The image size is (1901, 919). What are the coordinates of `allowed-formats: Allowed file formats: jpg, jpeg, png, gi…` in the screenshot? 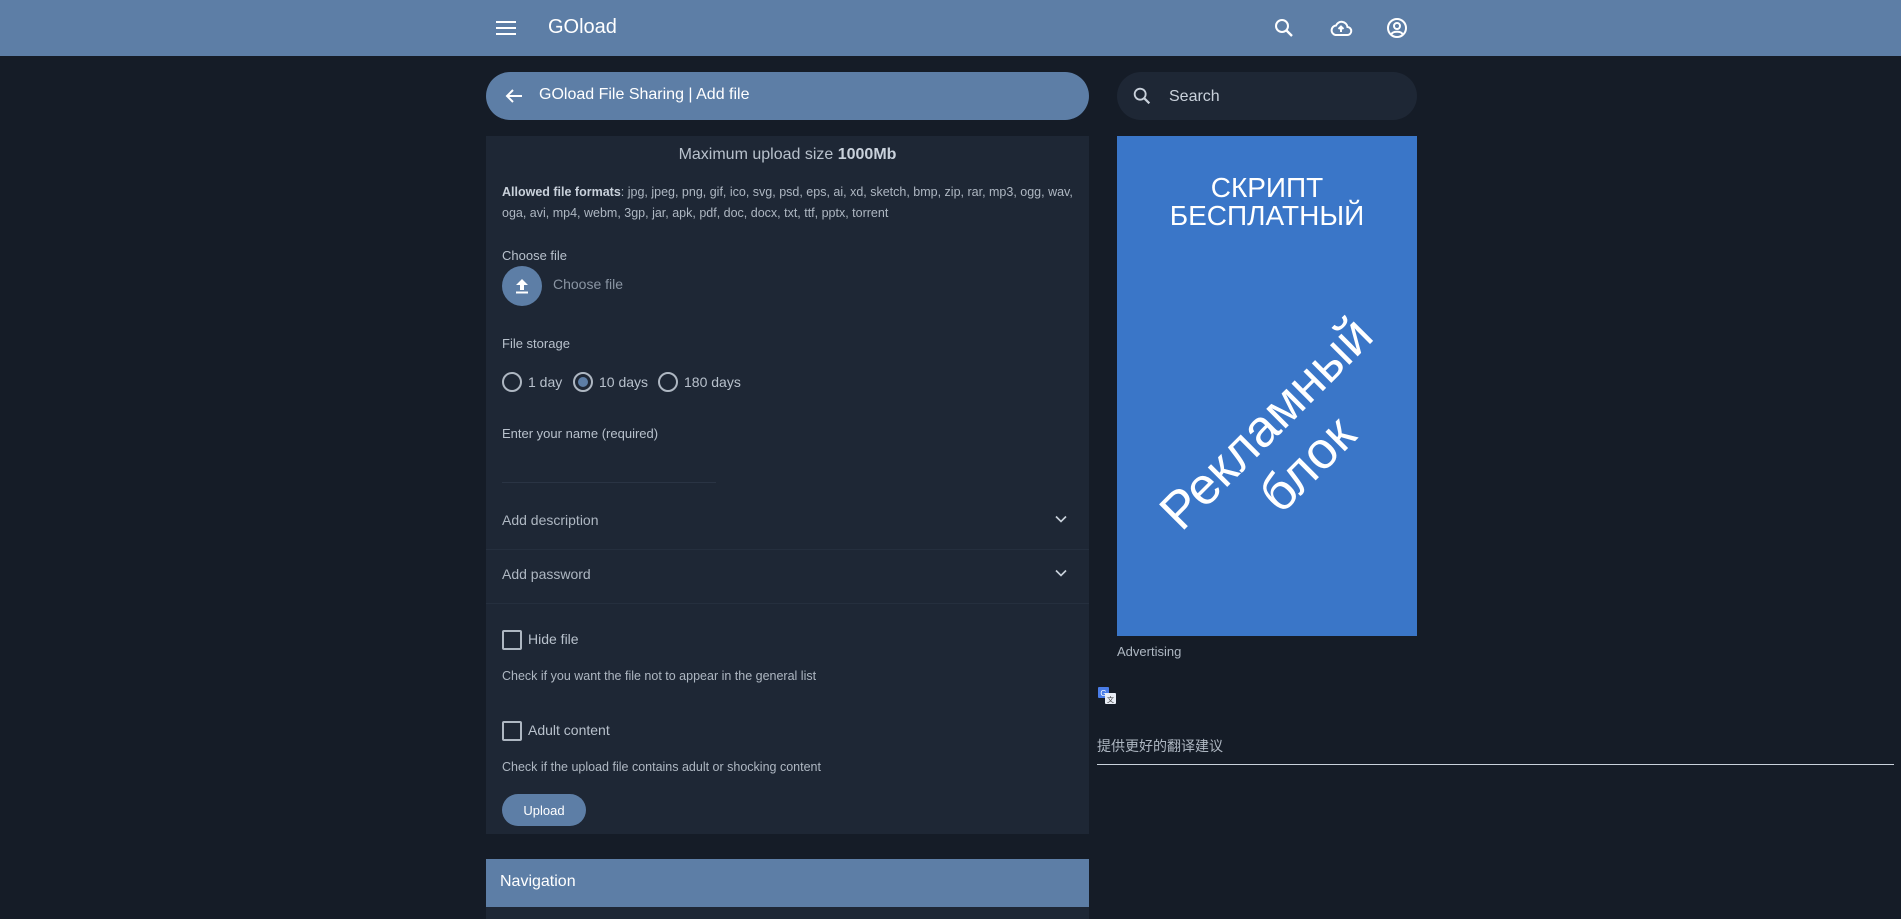 It's located at (789, 203).